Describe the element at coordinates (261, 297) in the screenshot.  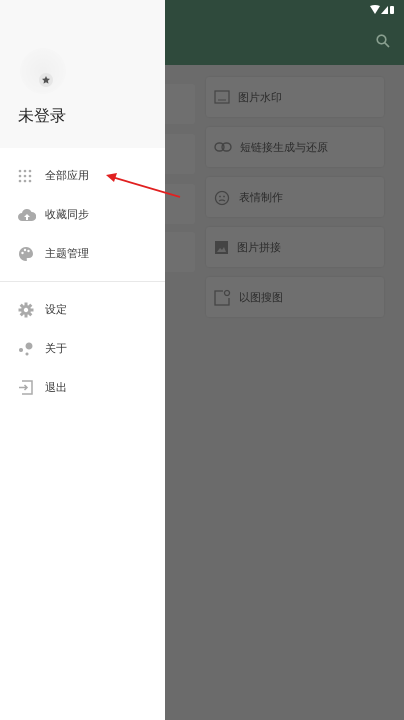
I see `tool-label: 以图搜图` at that location.